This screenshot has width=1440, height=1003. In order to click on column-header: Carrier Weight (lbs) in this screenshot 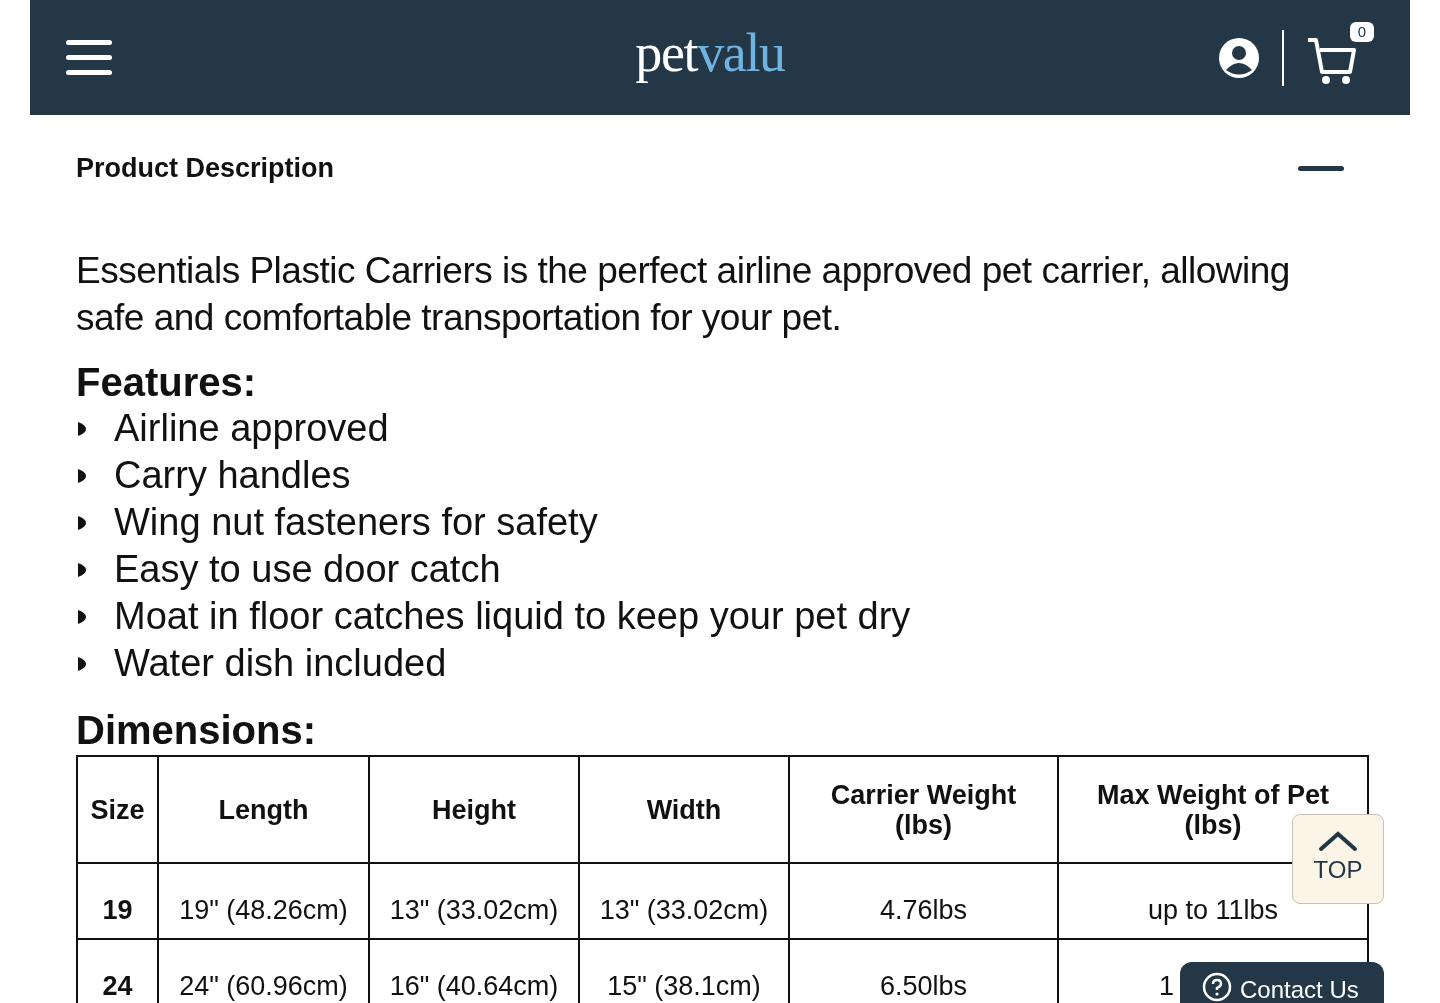, I will do `click(923, 809)`.